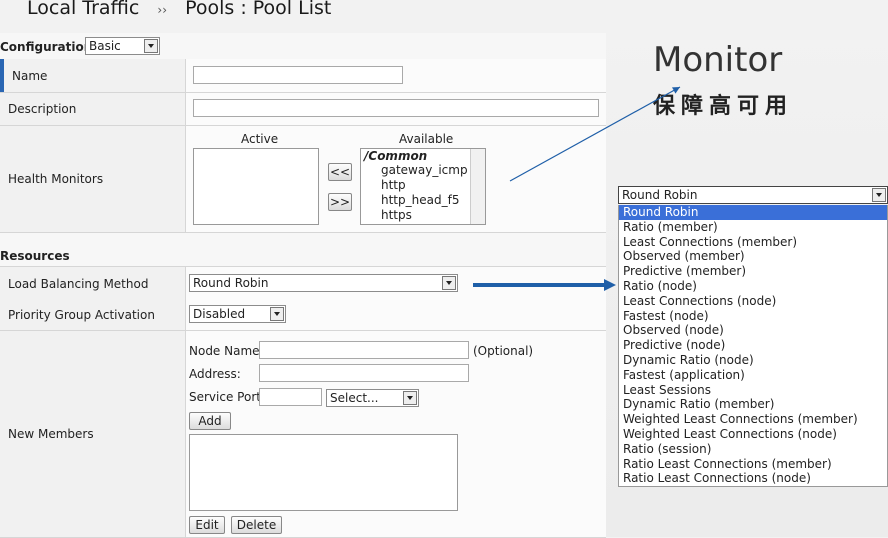 The height and width of the screenshot is (538, 888). Describe the element at coordinates (753, 316) in the screenshot. I see `dropdown-option: Fastest (node)` at that location.